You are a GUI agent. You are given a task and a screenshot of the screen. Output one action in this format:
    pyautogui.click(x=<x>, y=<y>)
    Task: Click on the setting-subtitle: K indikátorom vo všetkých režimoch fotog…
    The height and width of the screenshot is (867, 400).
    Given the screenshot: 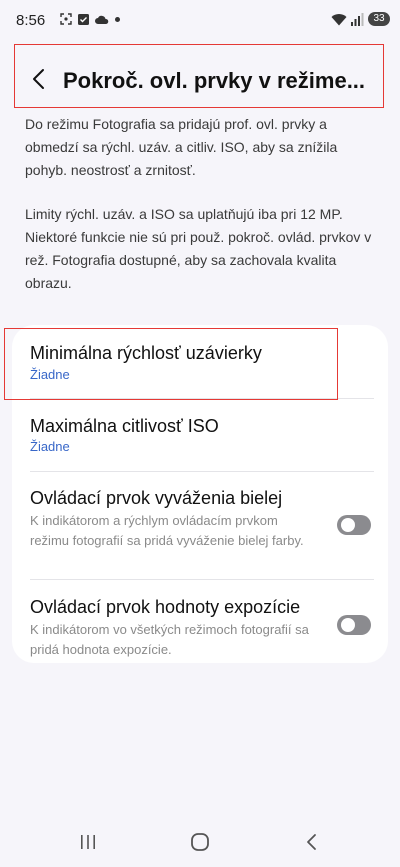 What is the action you would take?
    pyautogui.click(x=169, y=639)
    